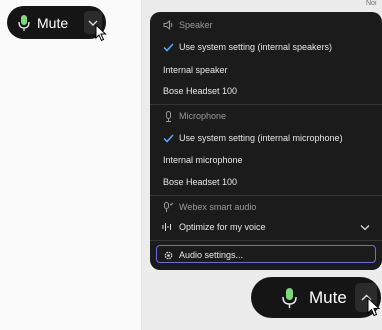 The height and width of the screenshot is (330, 382). What do you see at coordinates (168, 255) in the screenshot?
I see `gear-icon` at bounding box center [168, 255].